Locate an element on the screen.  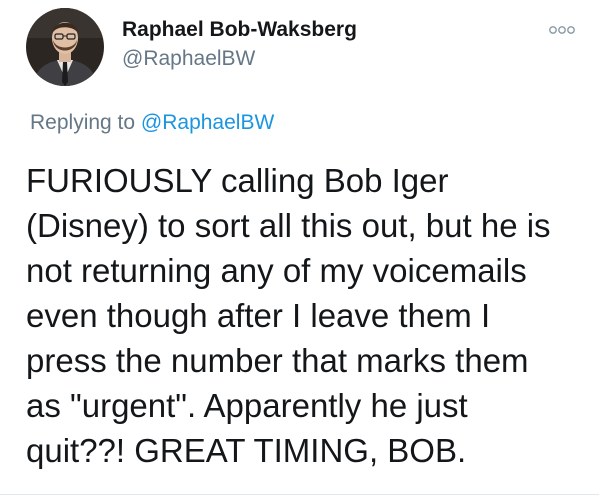
tweet-line: even though after I leave them I is located at coordinates (258, 315).